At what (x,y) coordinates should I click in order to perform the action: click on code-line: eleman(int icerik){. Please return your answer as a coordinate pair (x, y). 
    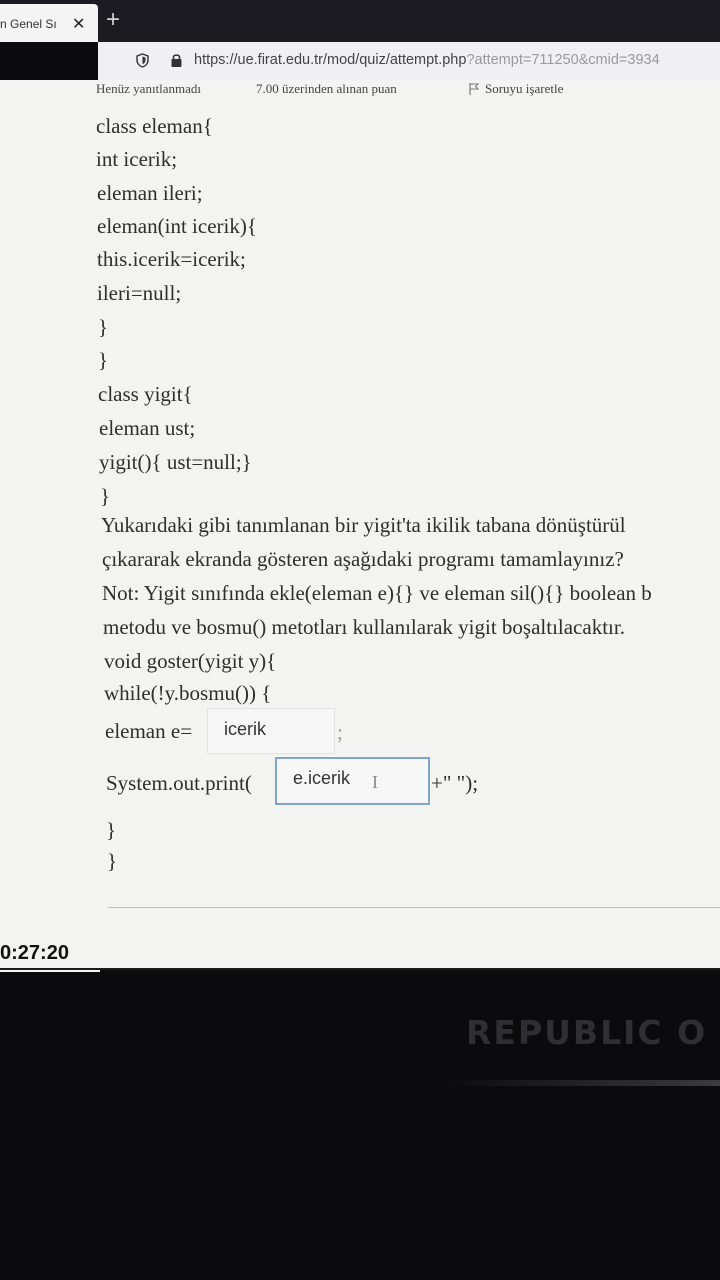
    Looking at the image, I should click on (177, 226).